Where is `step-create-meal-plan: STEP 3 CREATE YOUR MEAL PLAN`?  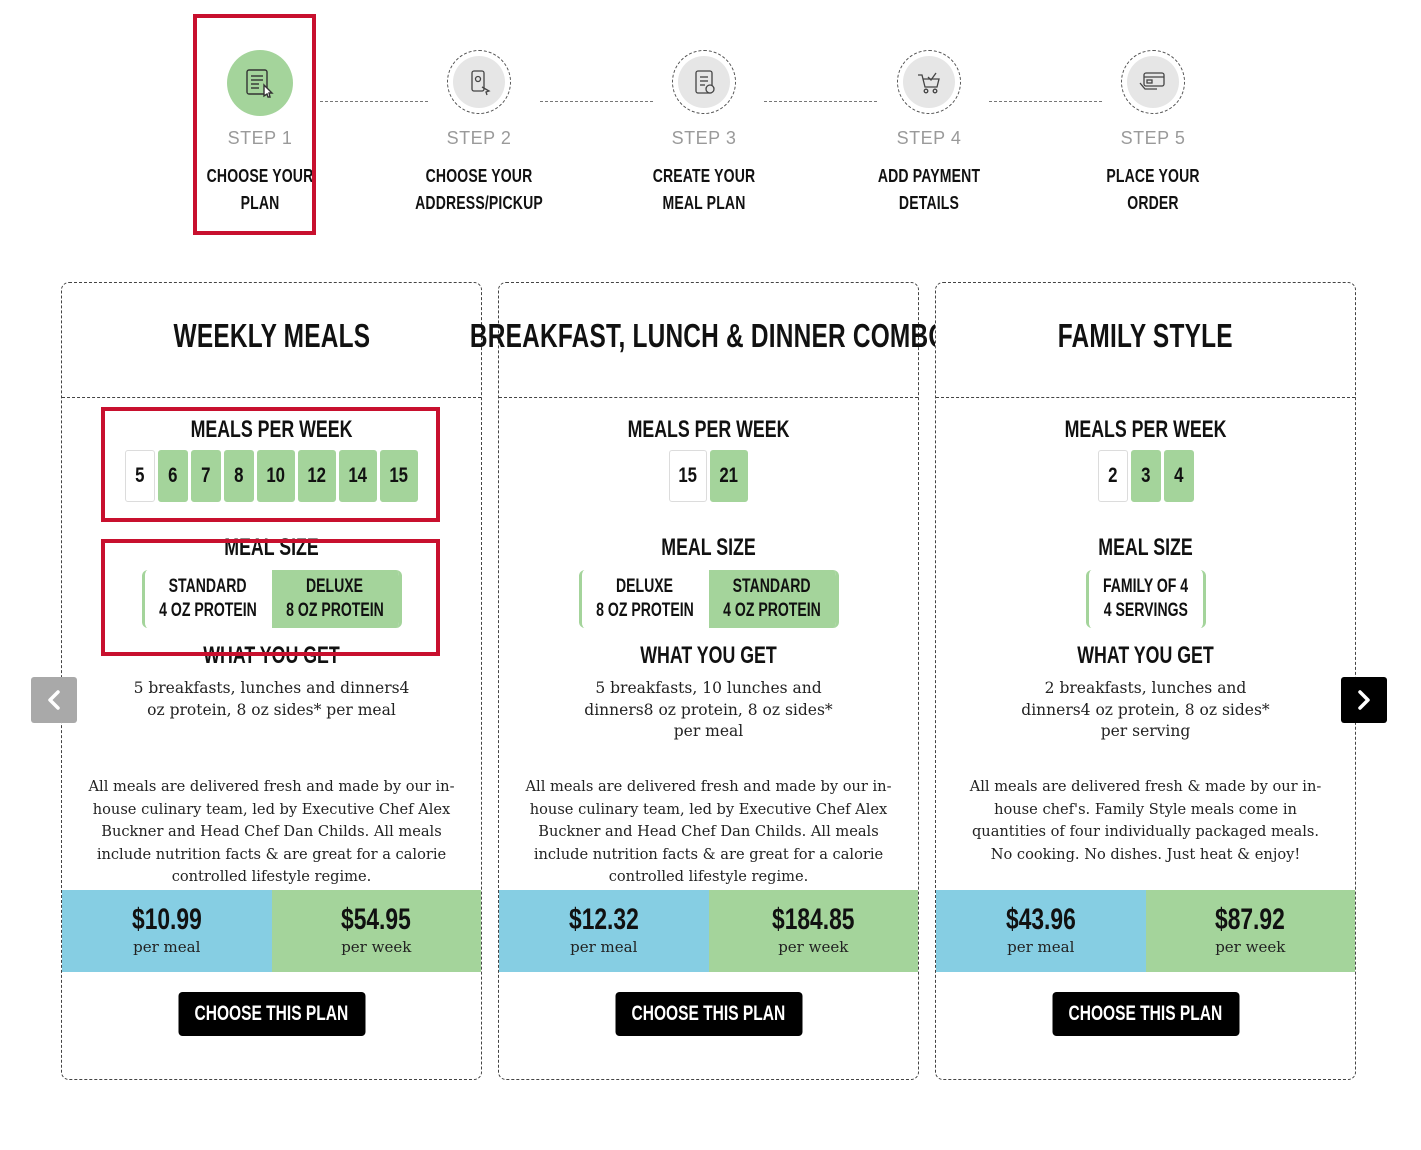 step-create-meal-plan: STEP 3 CREATE YOUR MEAL PLAN is located at coordinates (704, 128).